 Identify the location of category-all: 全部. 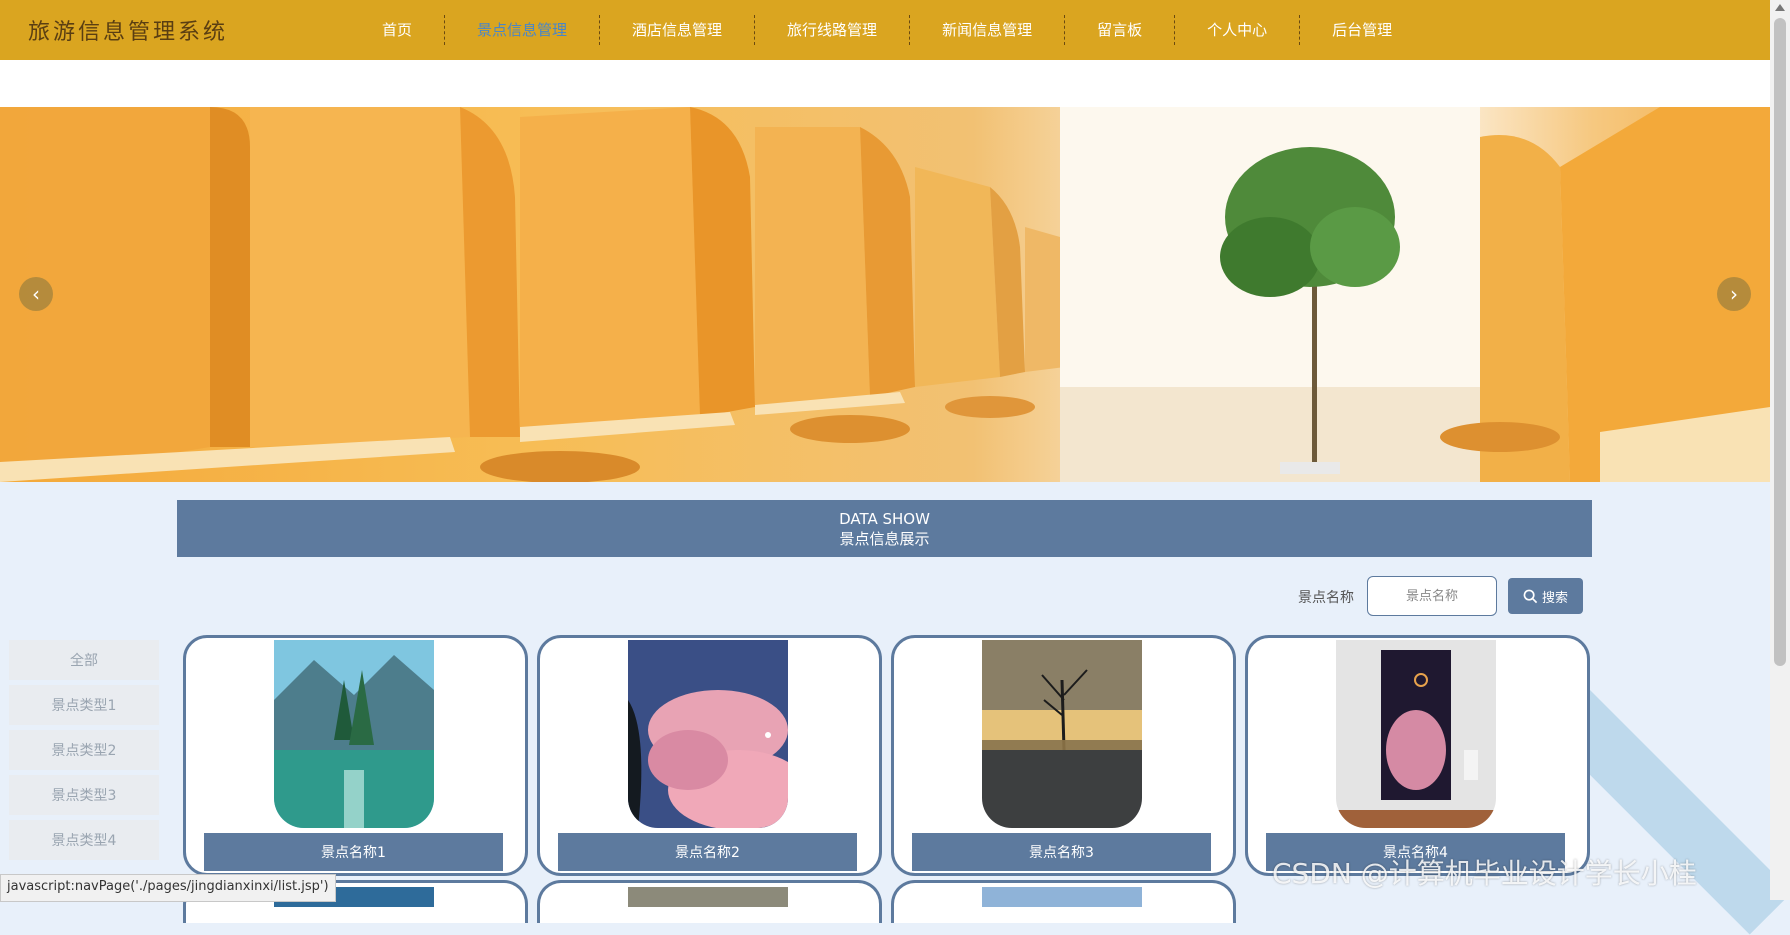
(84, 660).